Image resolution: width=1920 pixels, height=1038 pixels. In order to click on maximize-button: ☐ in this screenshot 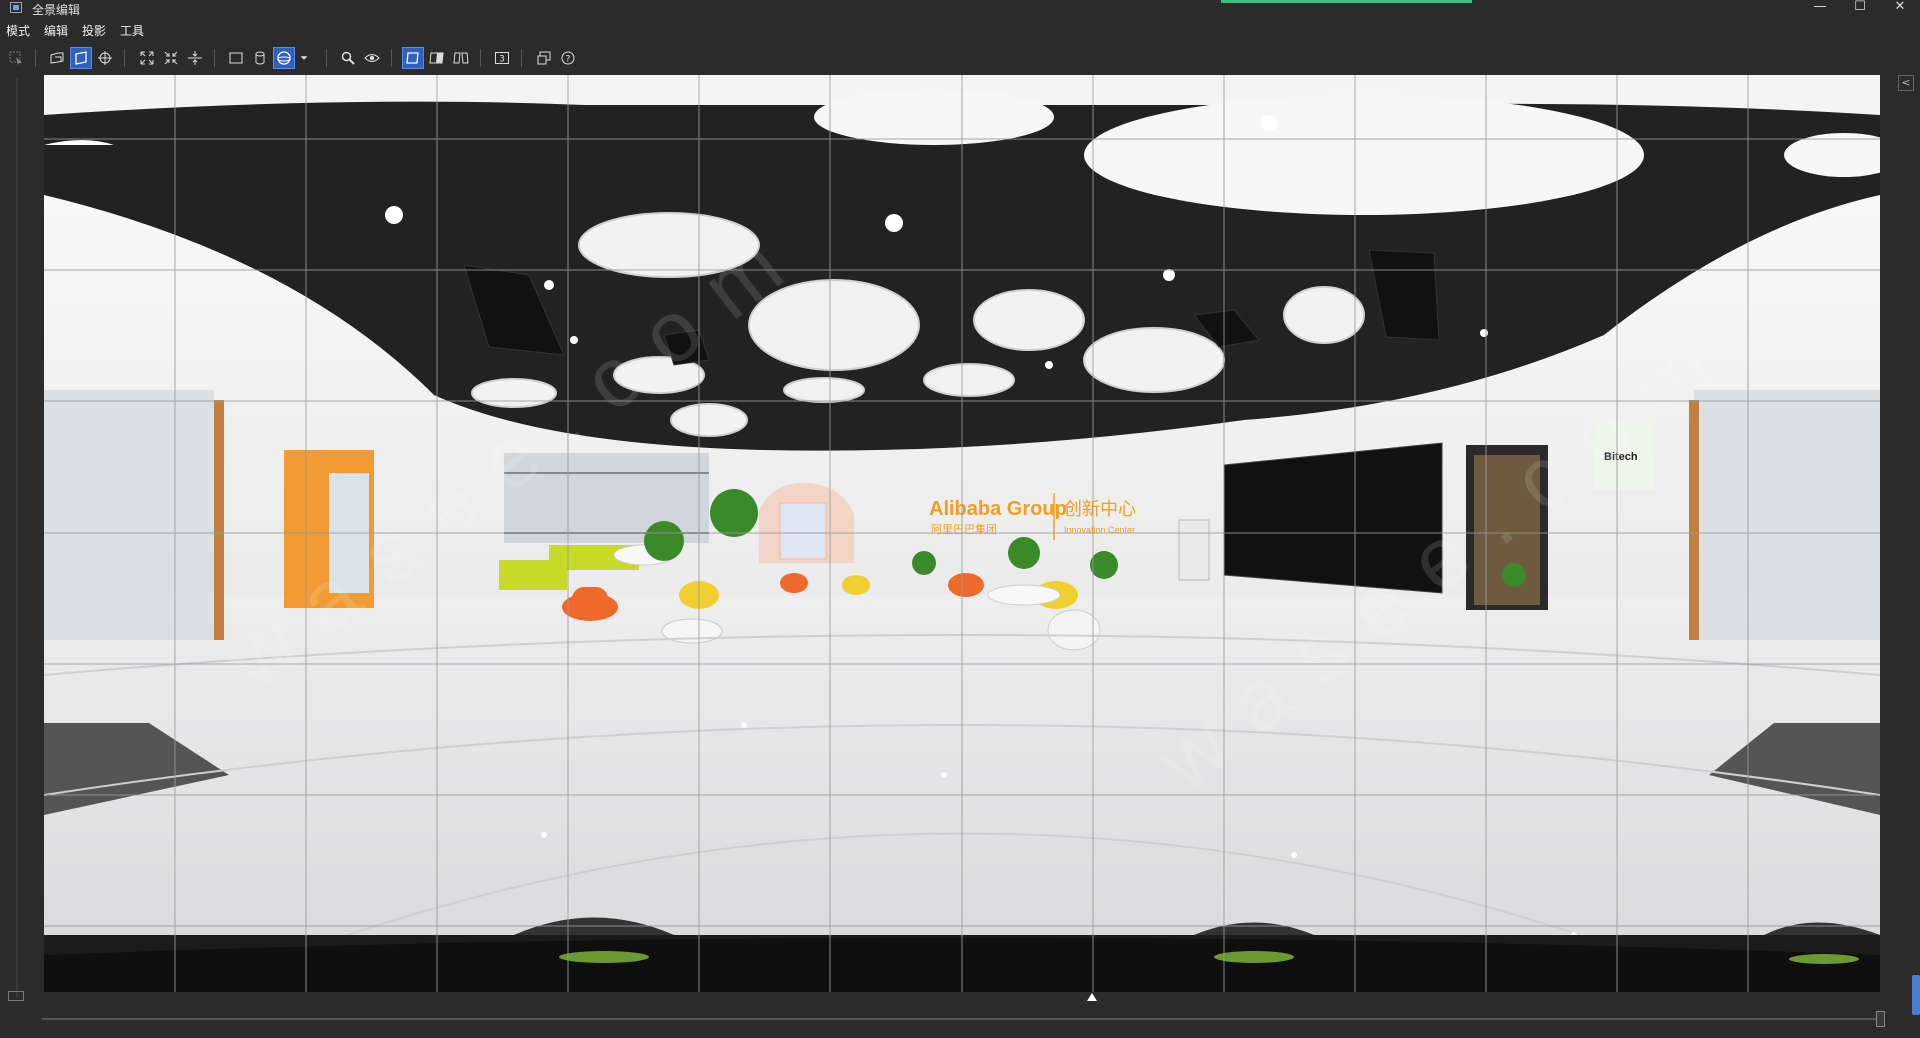, I will do `click(1860, 8)`.